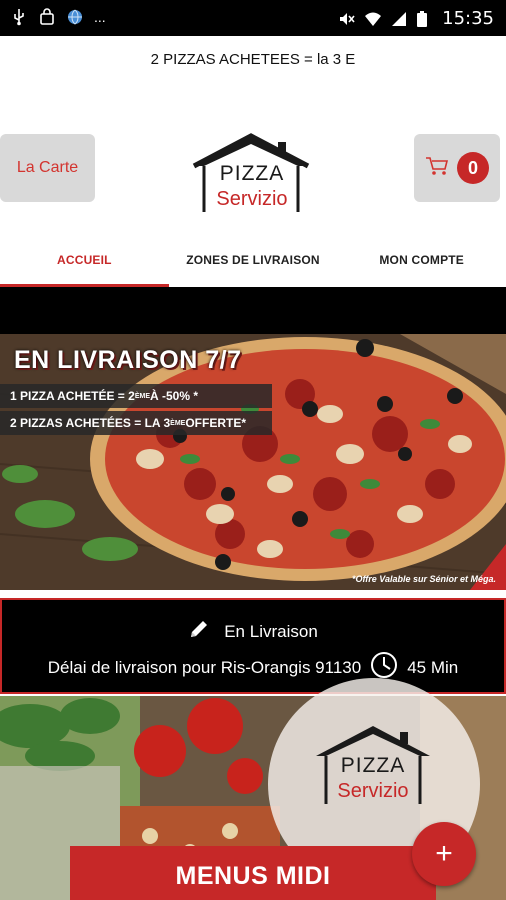 Image resolution: width=506 pixels, height=900 pixels. What do you see at coordinates (253, 310) in the screenshot?
I see `black-band` at bounding box center [253, 310].